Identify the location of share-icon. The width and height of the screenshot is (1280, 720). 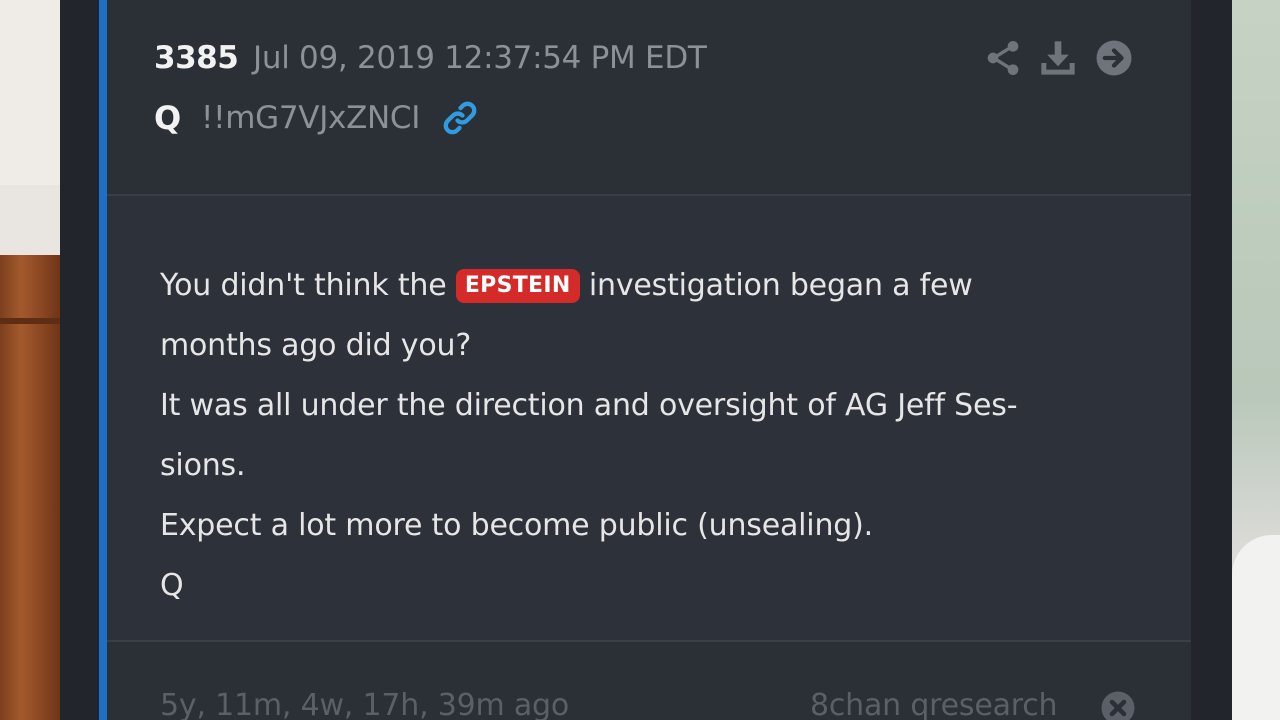
(1003, 58).